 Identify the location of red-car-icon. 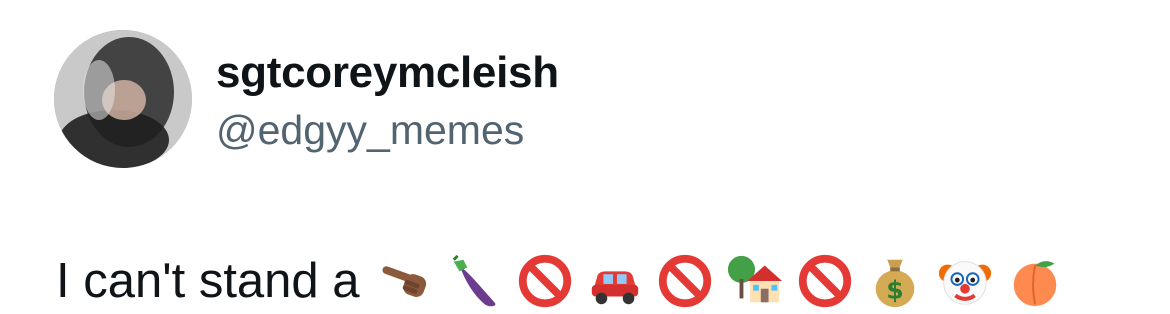
(615, 281).